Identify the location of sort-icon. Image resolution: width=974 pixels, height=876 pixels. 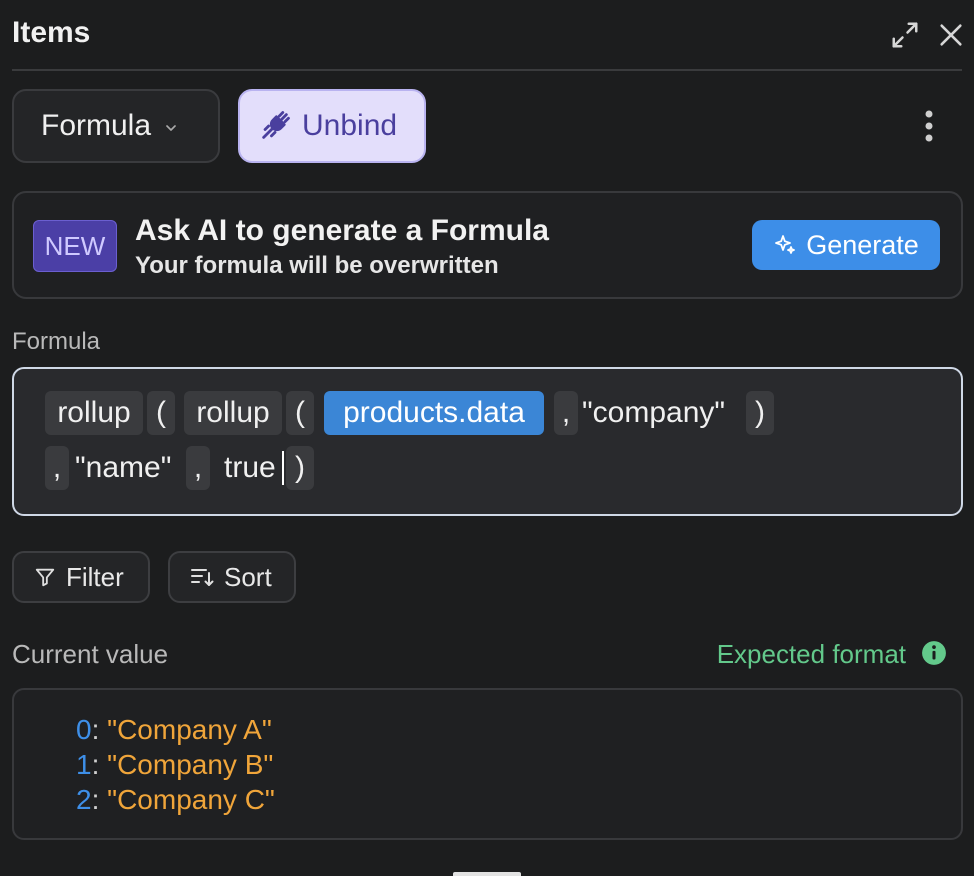
(202, 577).